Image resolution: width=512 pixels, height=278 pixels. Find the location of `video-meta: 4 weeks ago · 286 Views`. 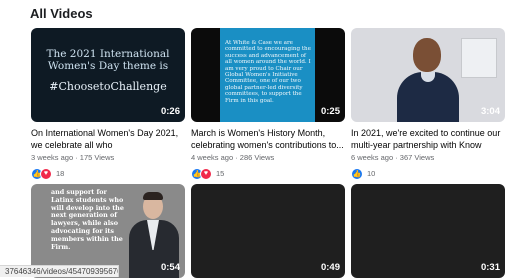

video-meta: 4 weeks ago · 286 Views is located at coordinates (233, 157).